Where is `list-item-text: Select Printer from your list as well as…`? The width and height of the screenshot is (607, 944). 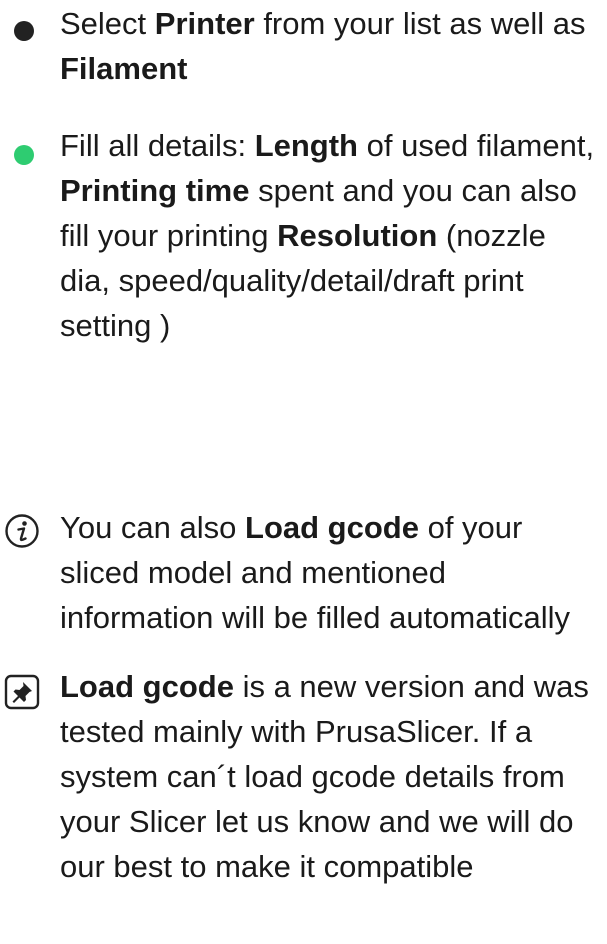 list-item-text: Select Printer from your list as well as… is located at coordinates (323, 46).